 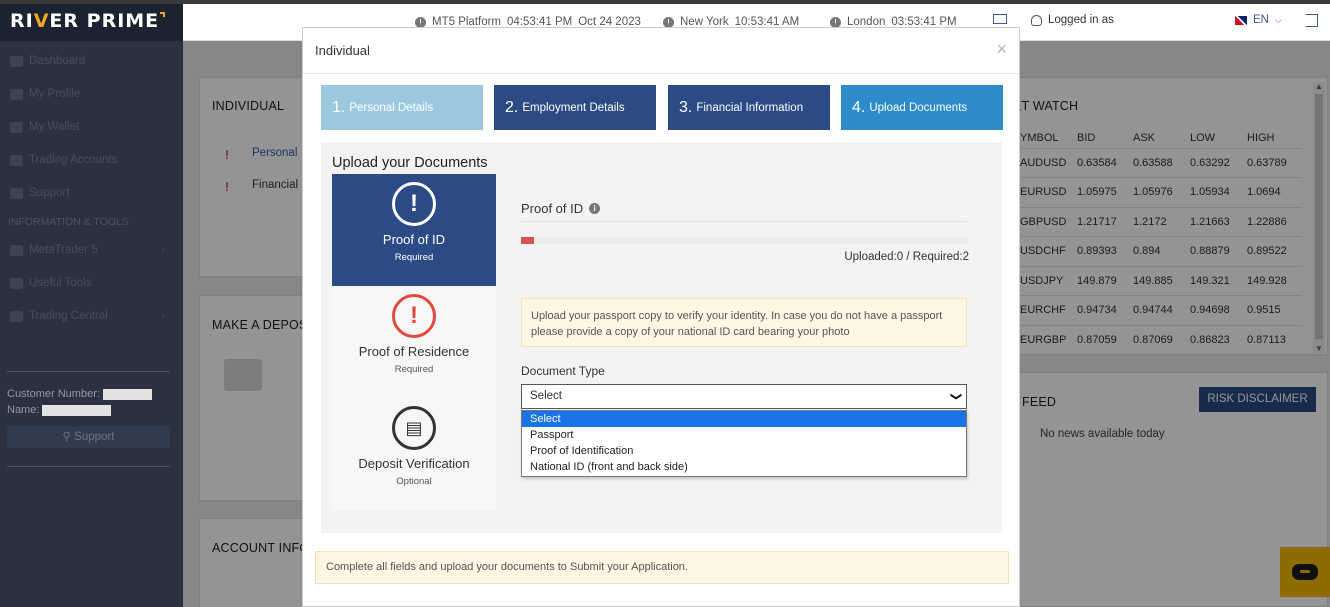 I want to click on sidebar-item-label: My Wallet, so click(x=54, y=127).